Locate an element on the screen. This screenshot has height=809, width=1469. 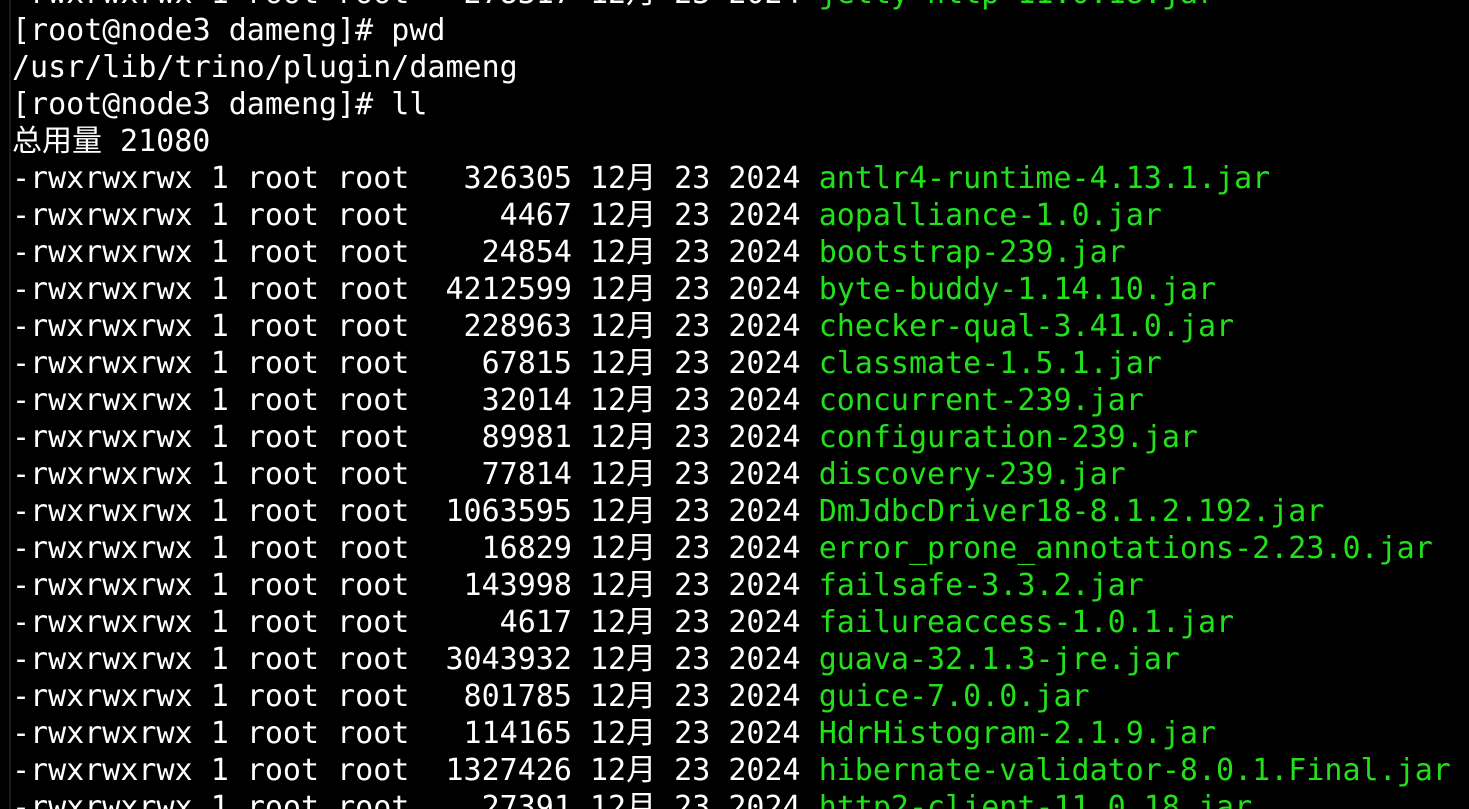
file-name: checker-qual-3.41.0.jar is located at coordinates (1026, 326).